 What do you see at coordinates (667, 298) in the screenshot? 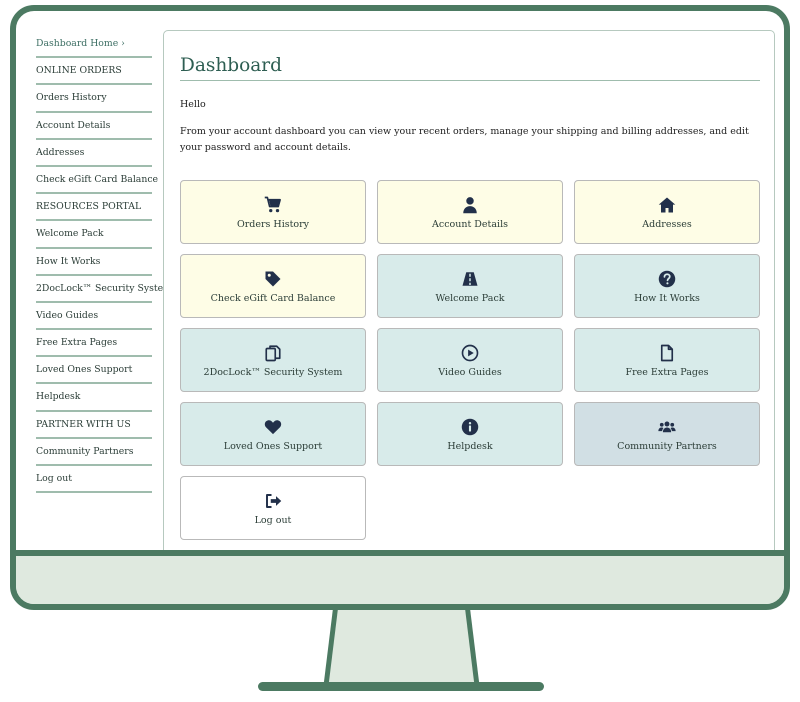
I see `tile-label: How It Works` at bounding box center [667, 298].